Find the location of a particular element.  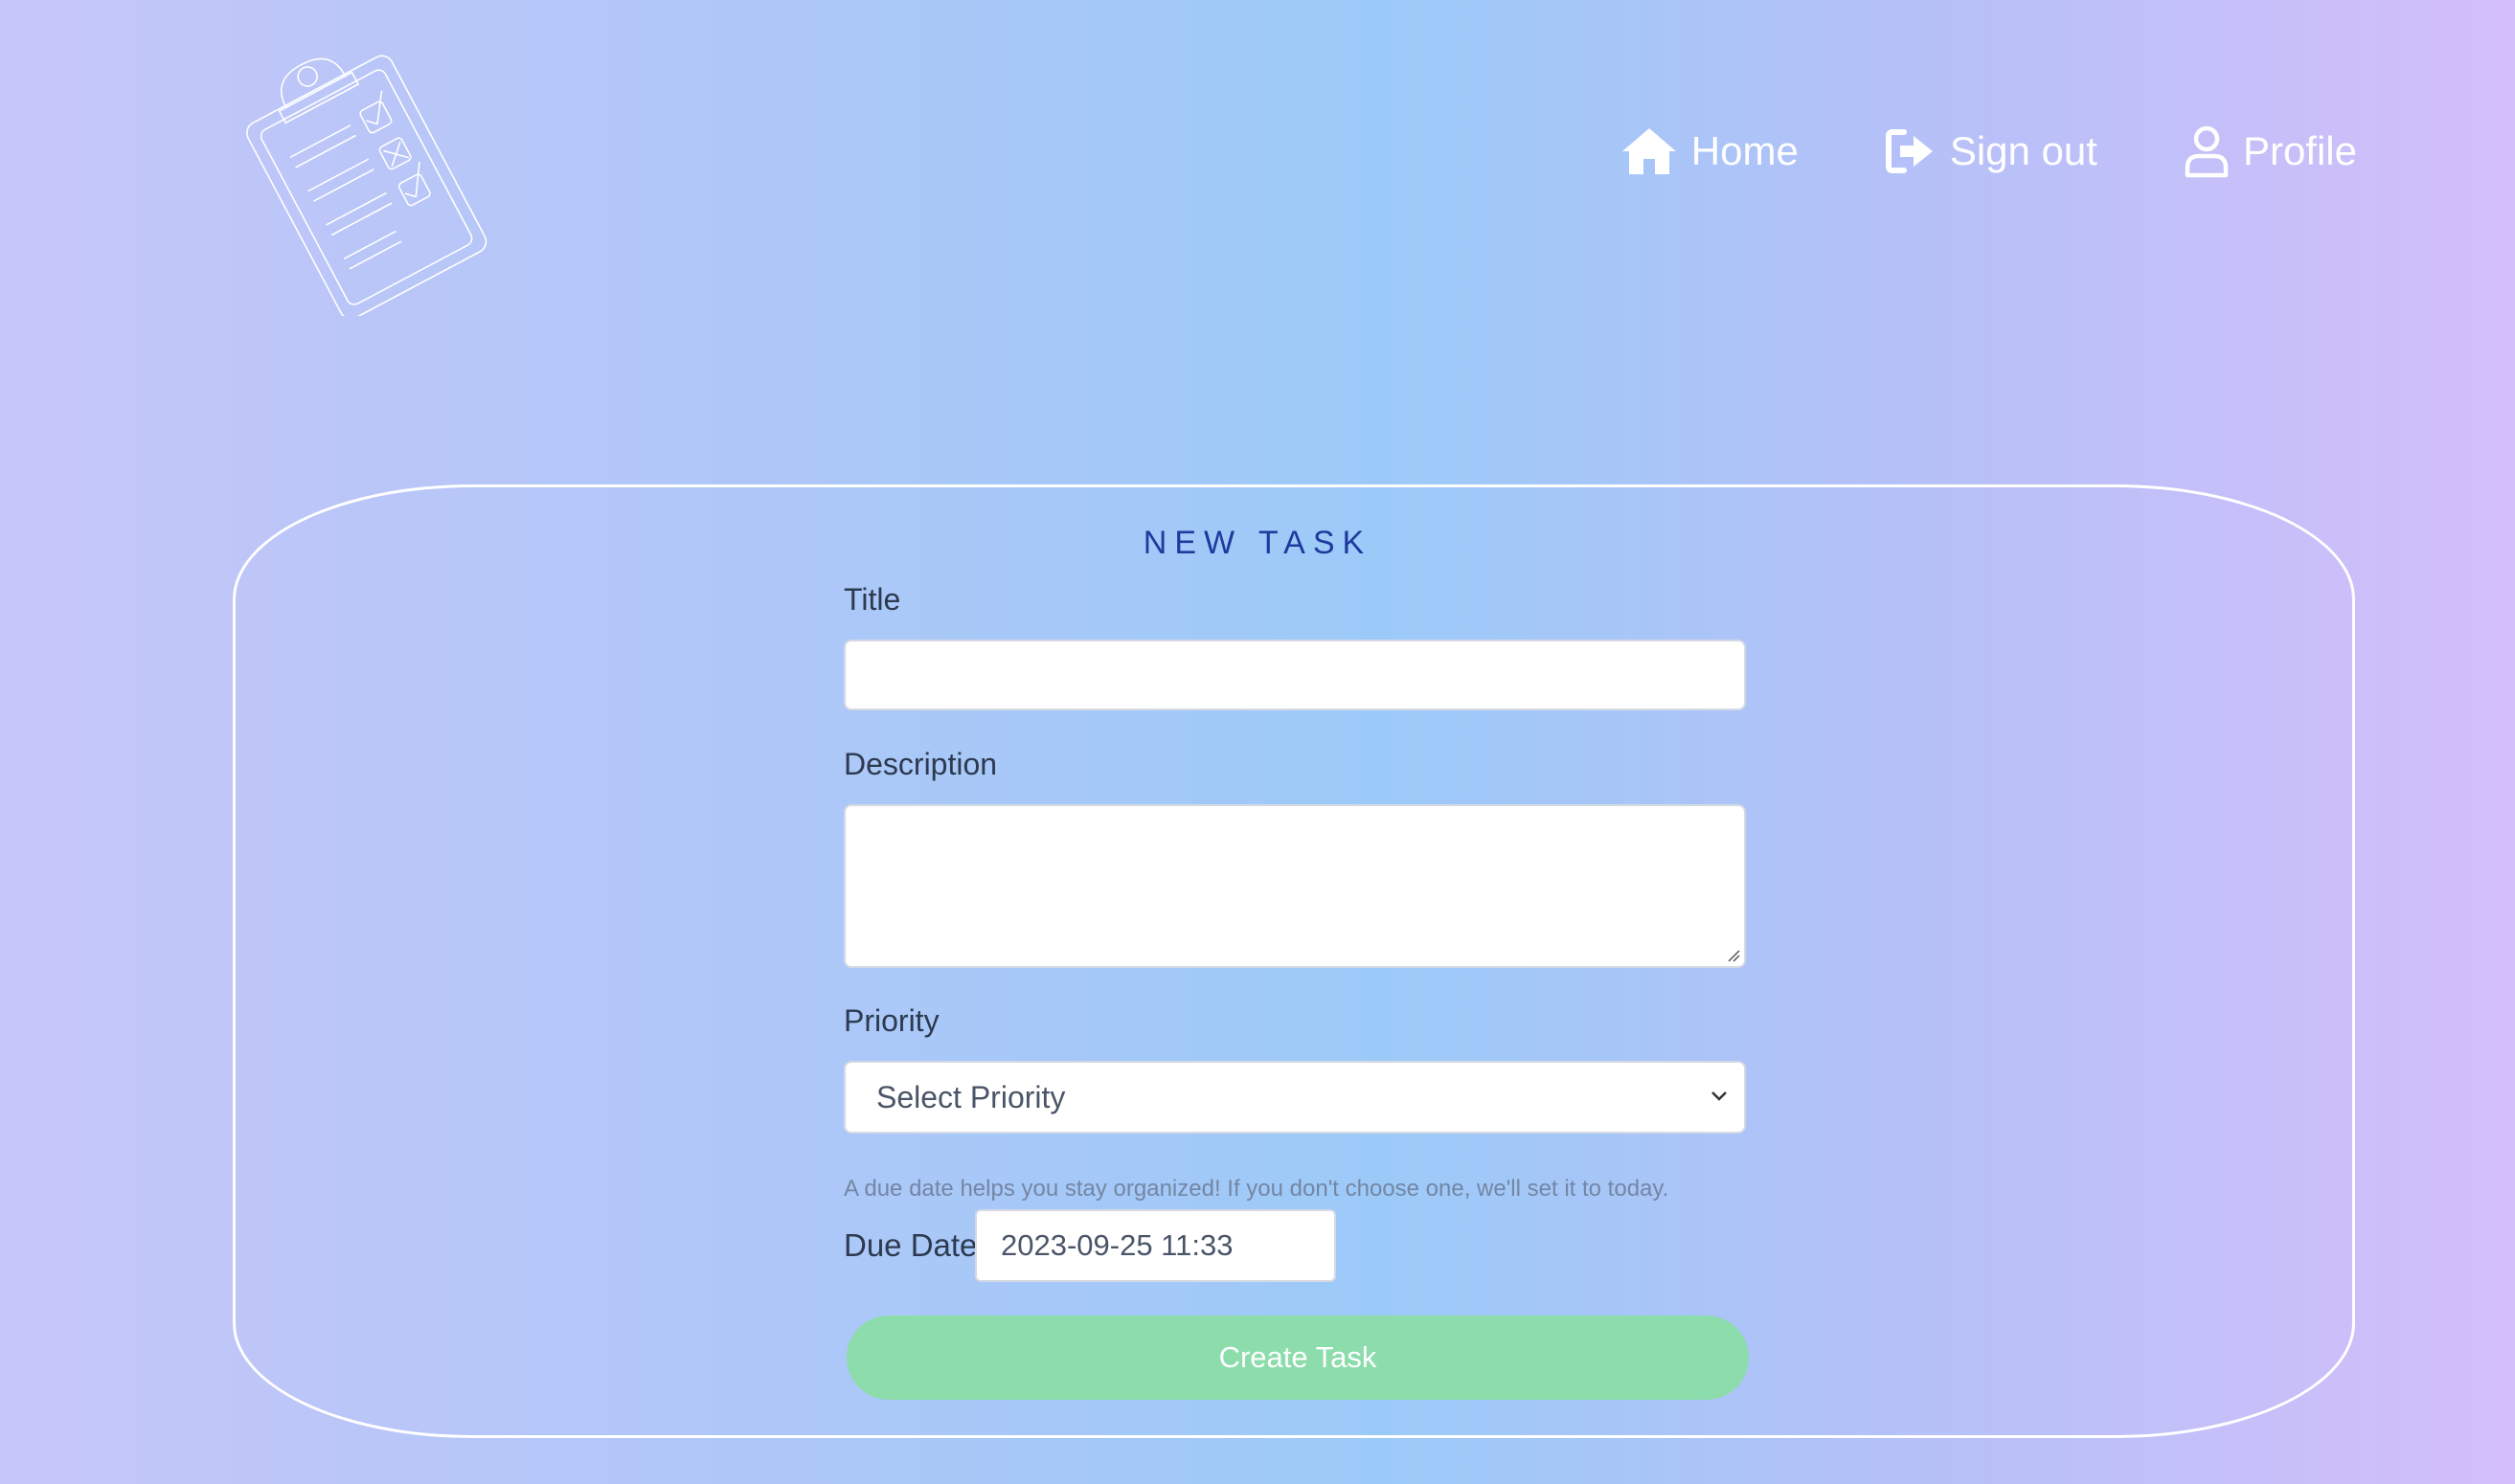

nav-home-link: Home is located at coordinates (1709, 151).